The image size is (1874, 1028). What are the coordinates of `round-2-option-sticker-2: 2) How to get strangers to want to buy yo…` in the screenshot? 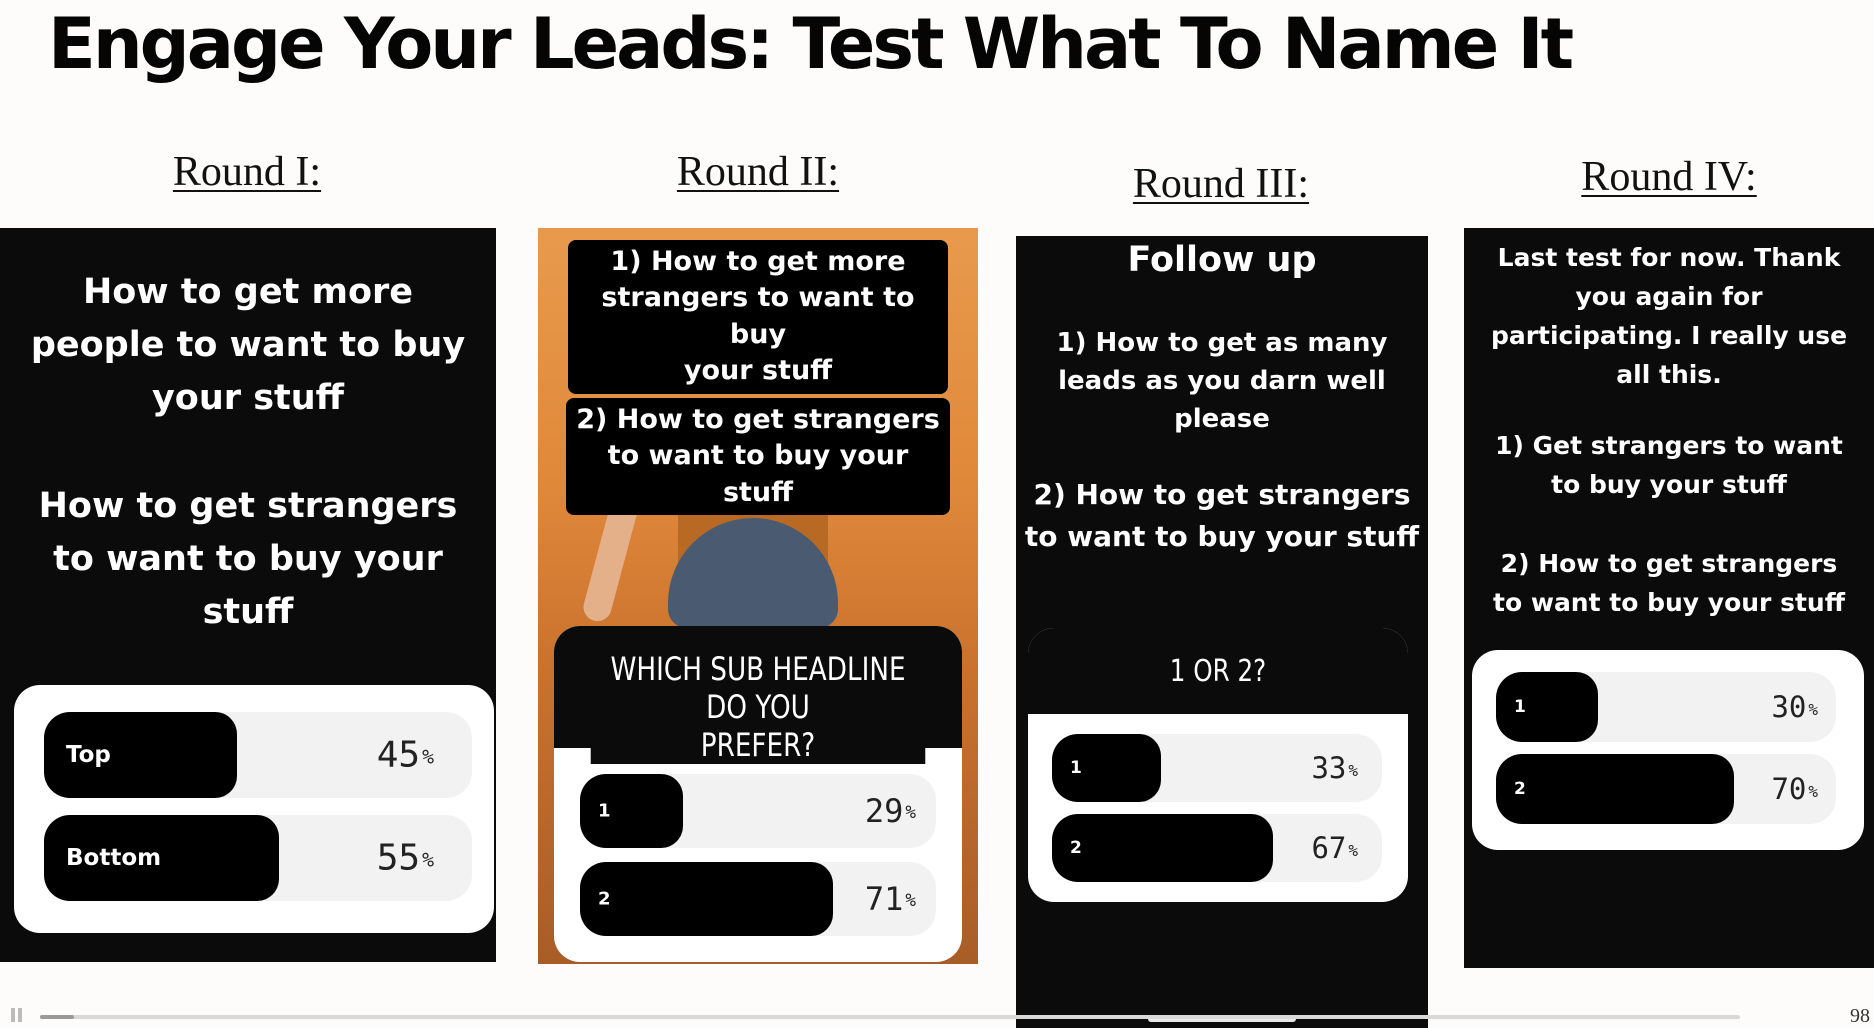 It's located at (758, 457).